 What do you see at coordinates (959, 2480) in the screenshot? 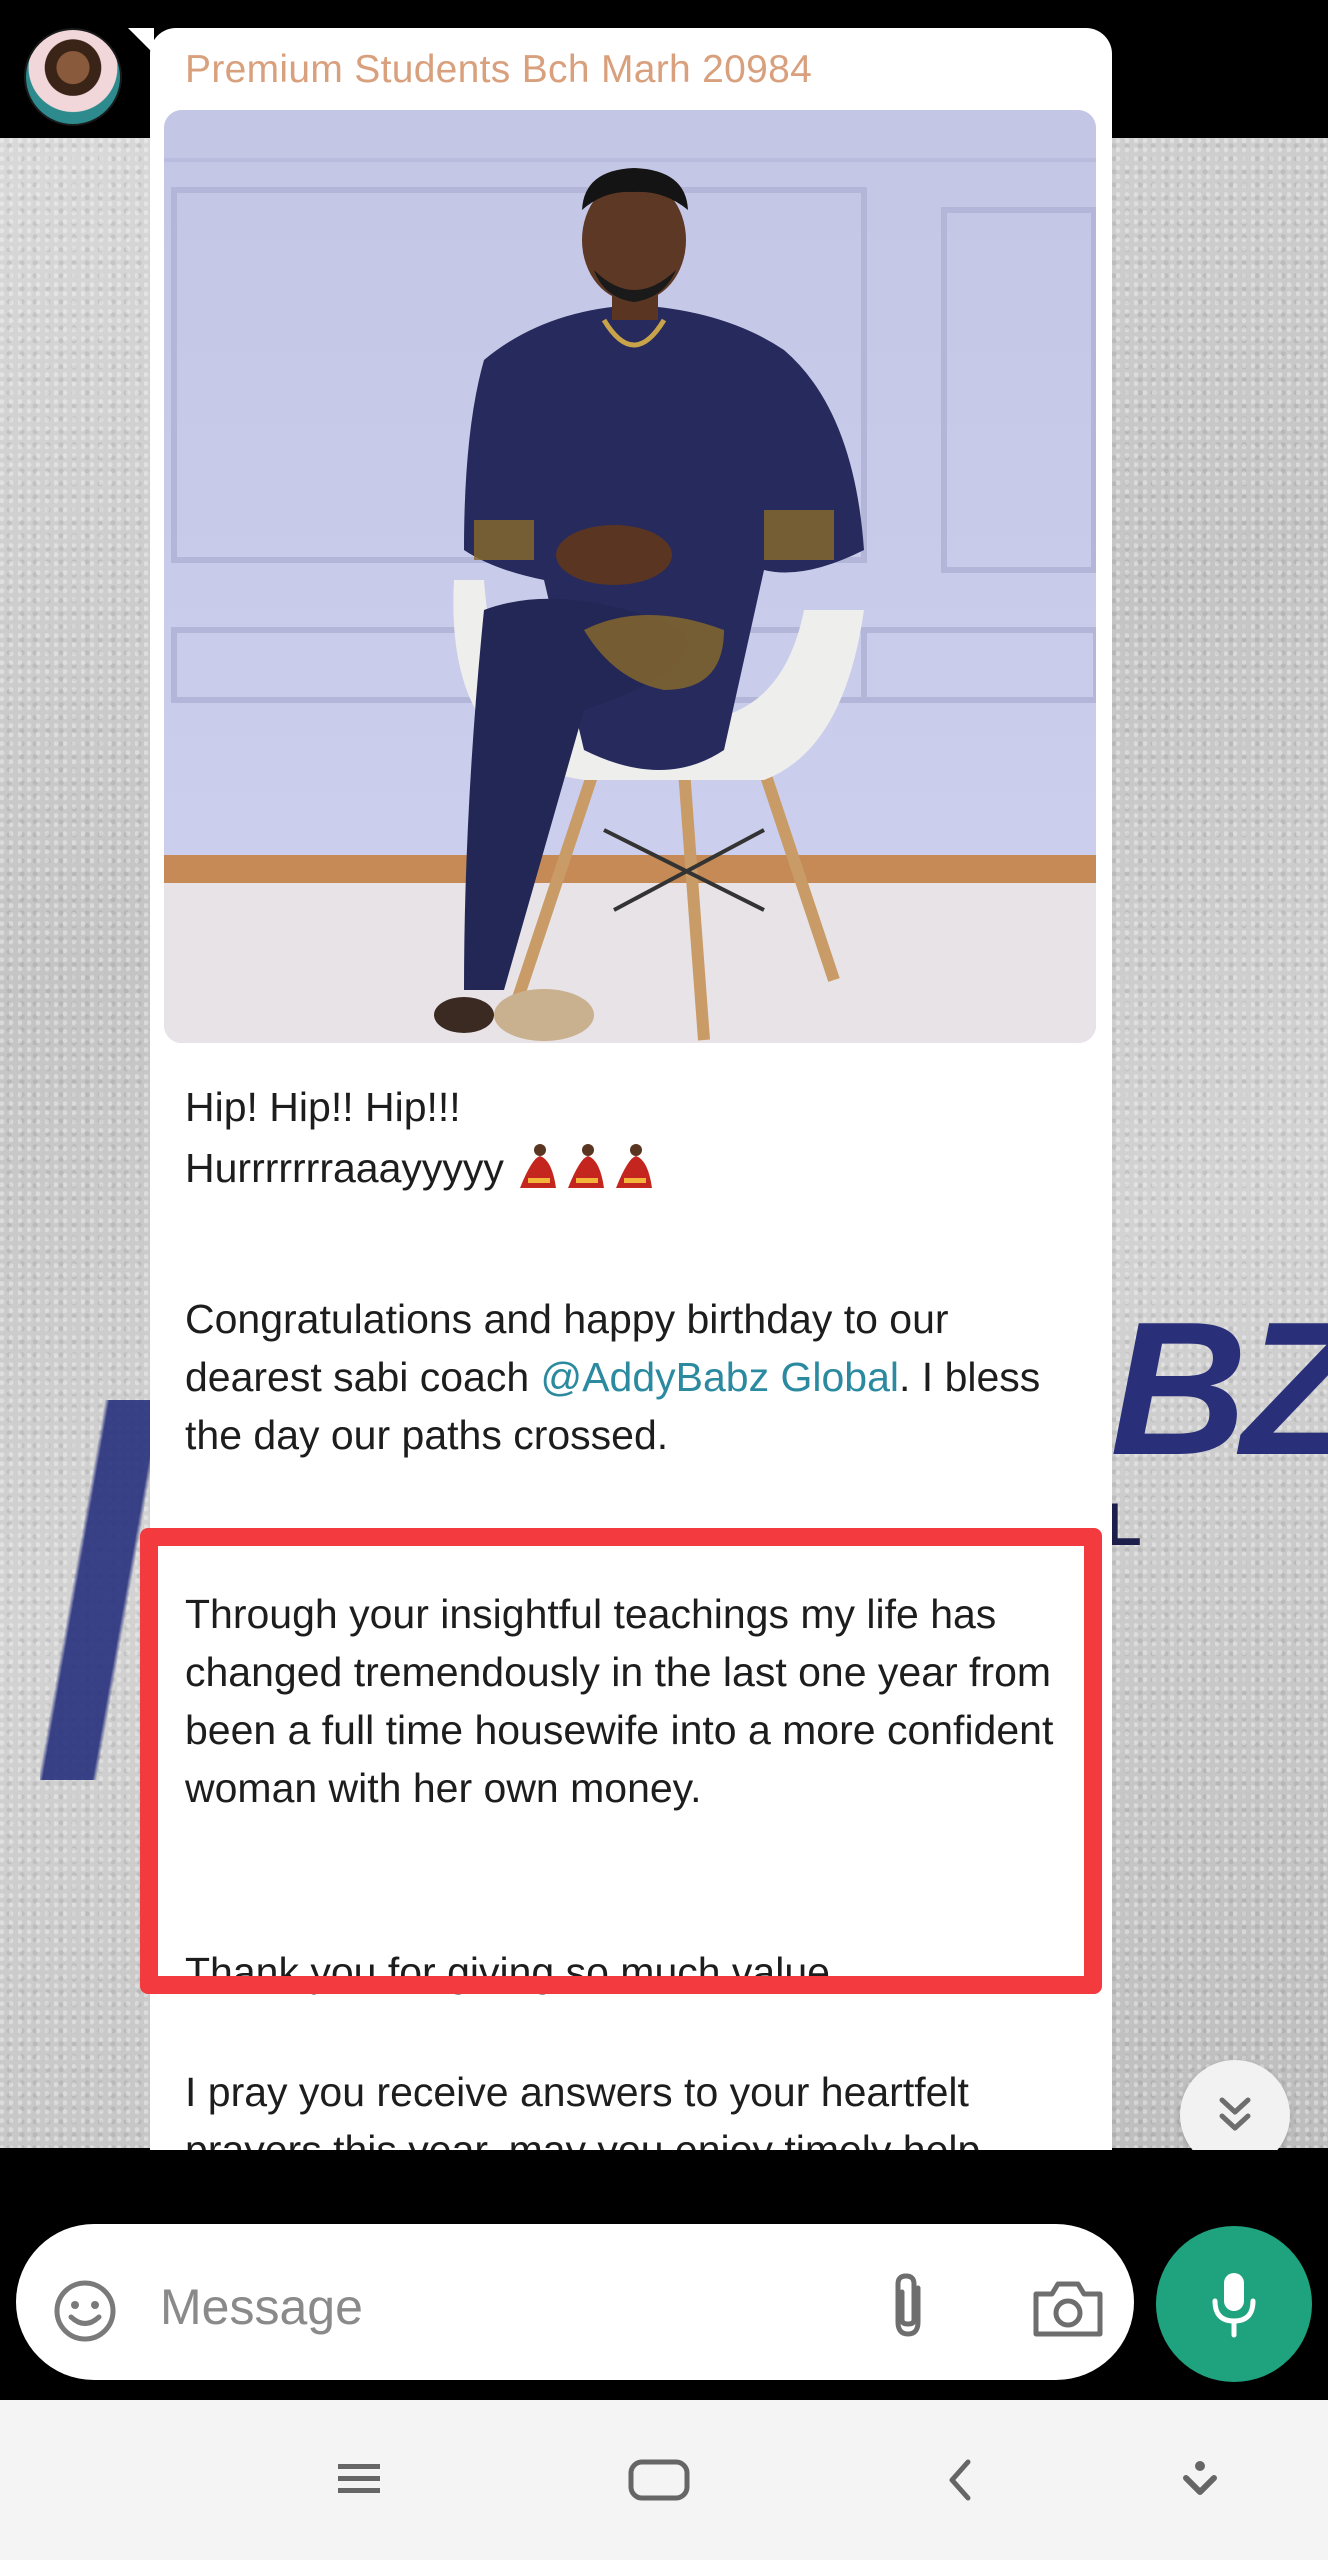
I see `back-icon` at bounding box center [959, 2480].